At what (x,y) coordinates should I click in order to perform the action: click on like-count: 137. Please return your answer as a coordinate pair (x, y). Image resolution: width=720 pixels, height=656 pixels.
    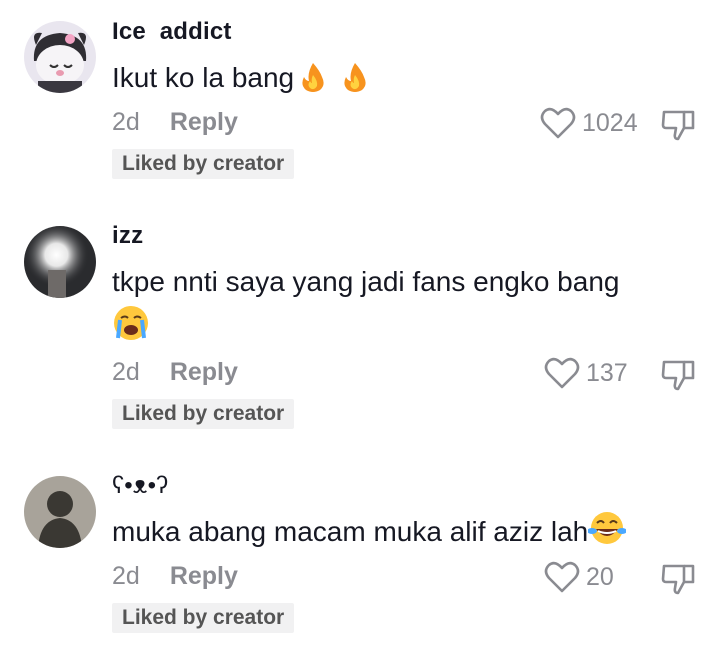
    Looking at the image, I should click on (607, 372).